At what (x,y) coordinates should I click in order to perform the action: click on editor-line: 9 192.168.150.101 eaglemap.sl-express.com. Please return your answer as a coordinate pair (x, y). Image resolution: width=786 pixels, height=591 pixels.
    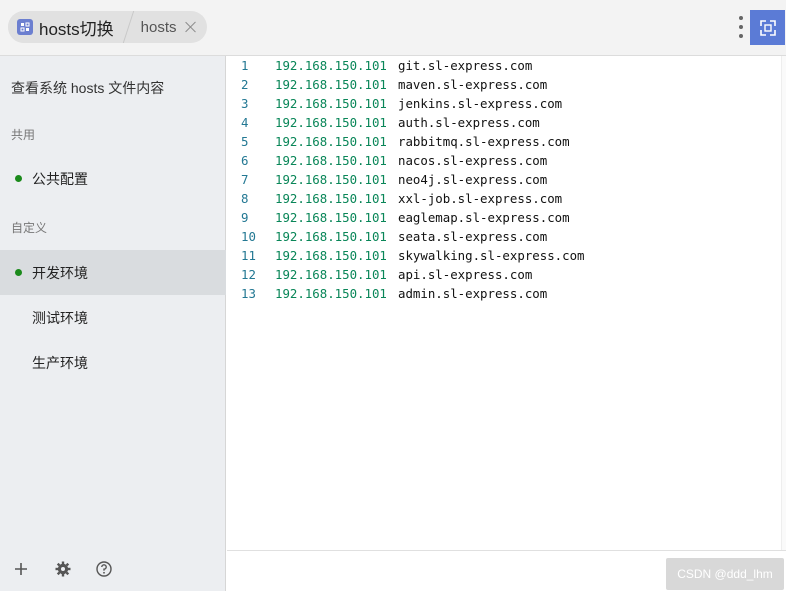
    Looking at the image, I should click on (504, 217).